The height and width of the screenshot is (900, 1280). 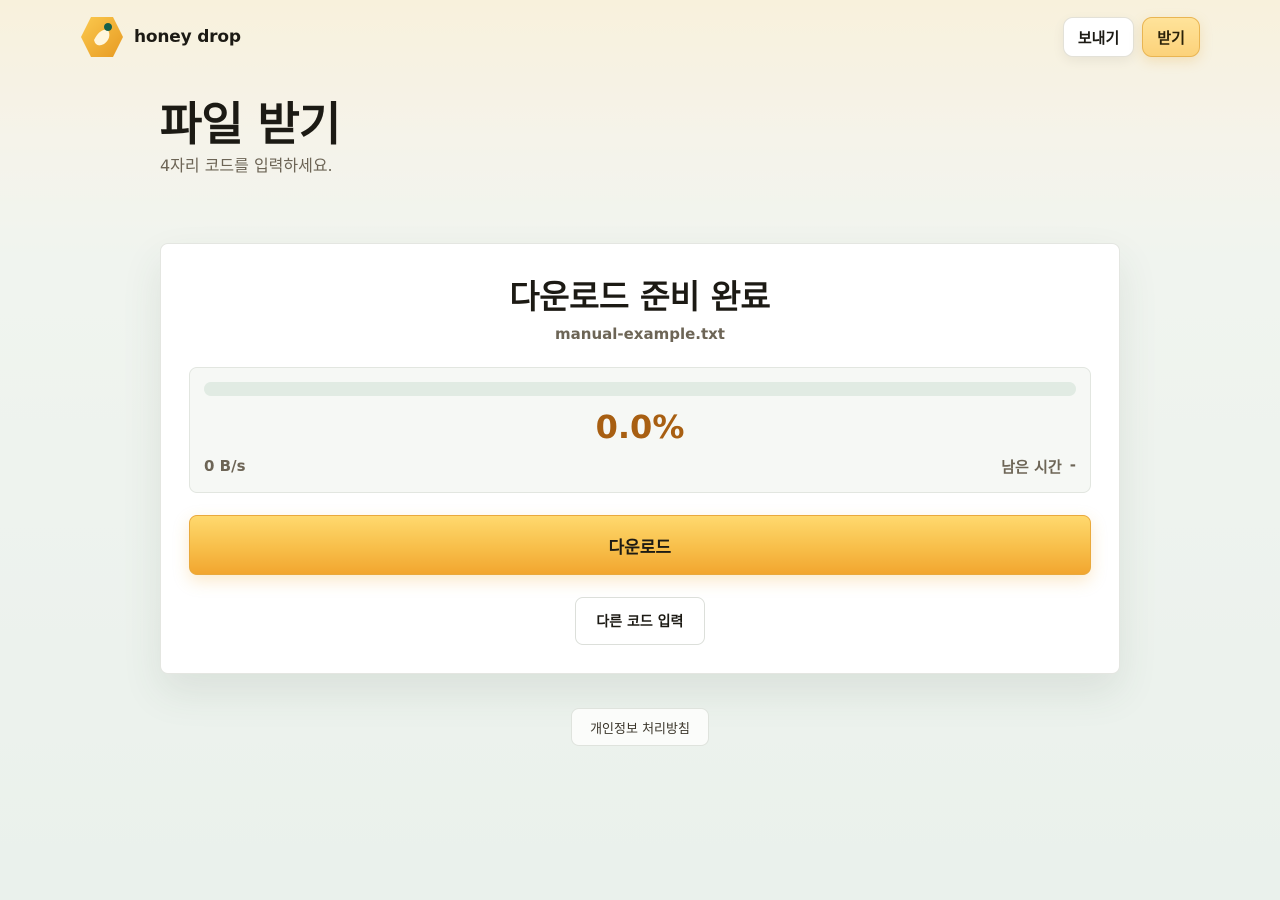 What do you see at coordinates (187, 37) in the screenshot?
I see `brand-name: honey drop` at bounding box center [187, 37].